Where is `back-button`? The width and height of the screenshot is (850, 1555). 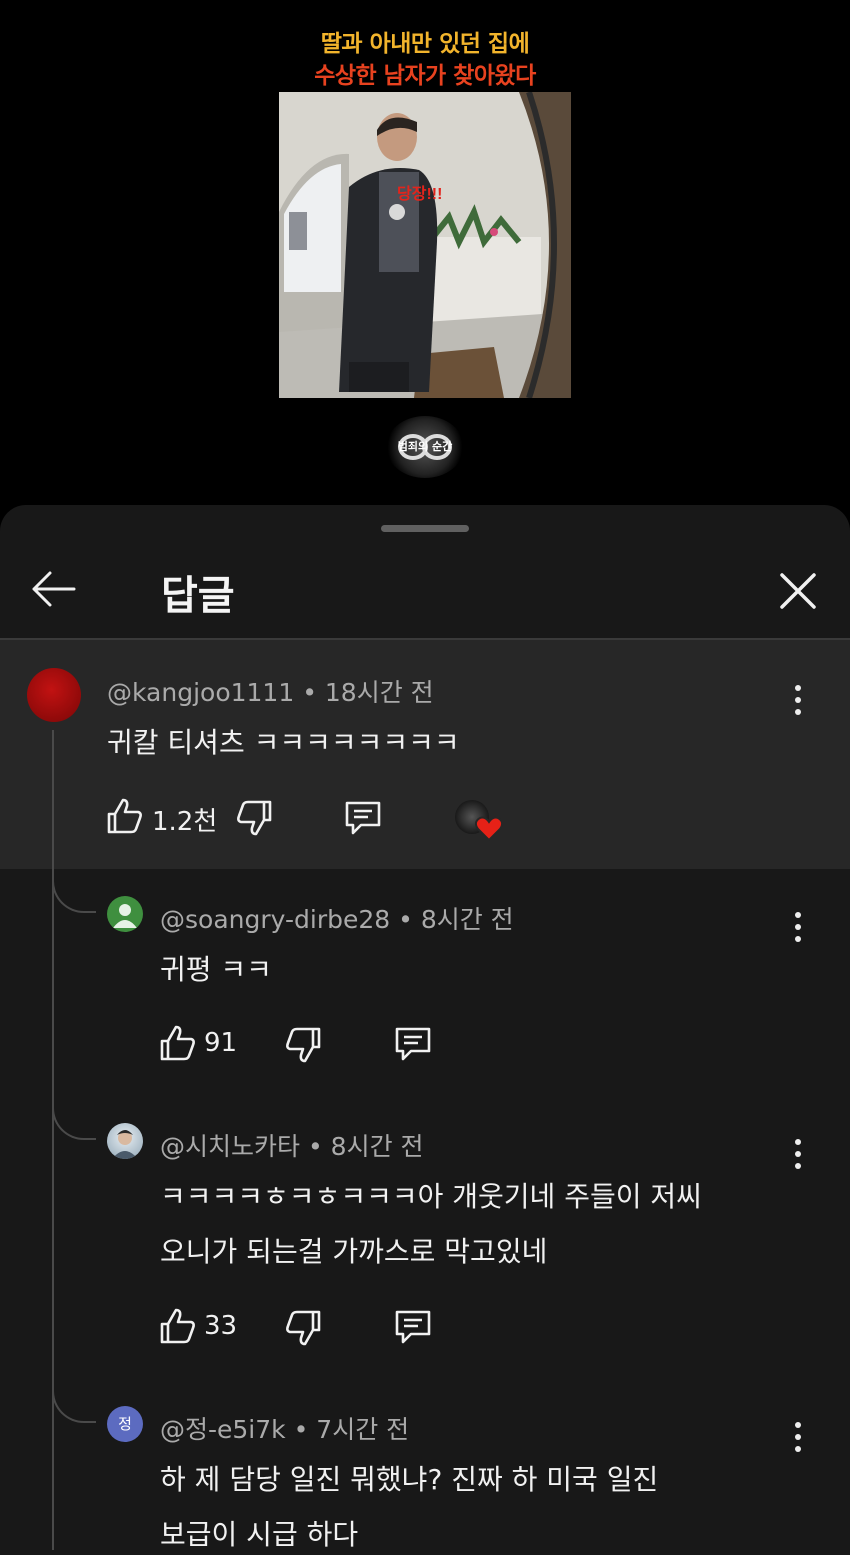 back-button is located at coordinates (55, 589).